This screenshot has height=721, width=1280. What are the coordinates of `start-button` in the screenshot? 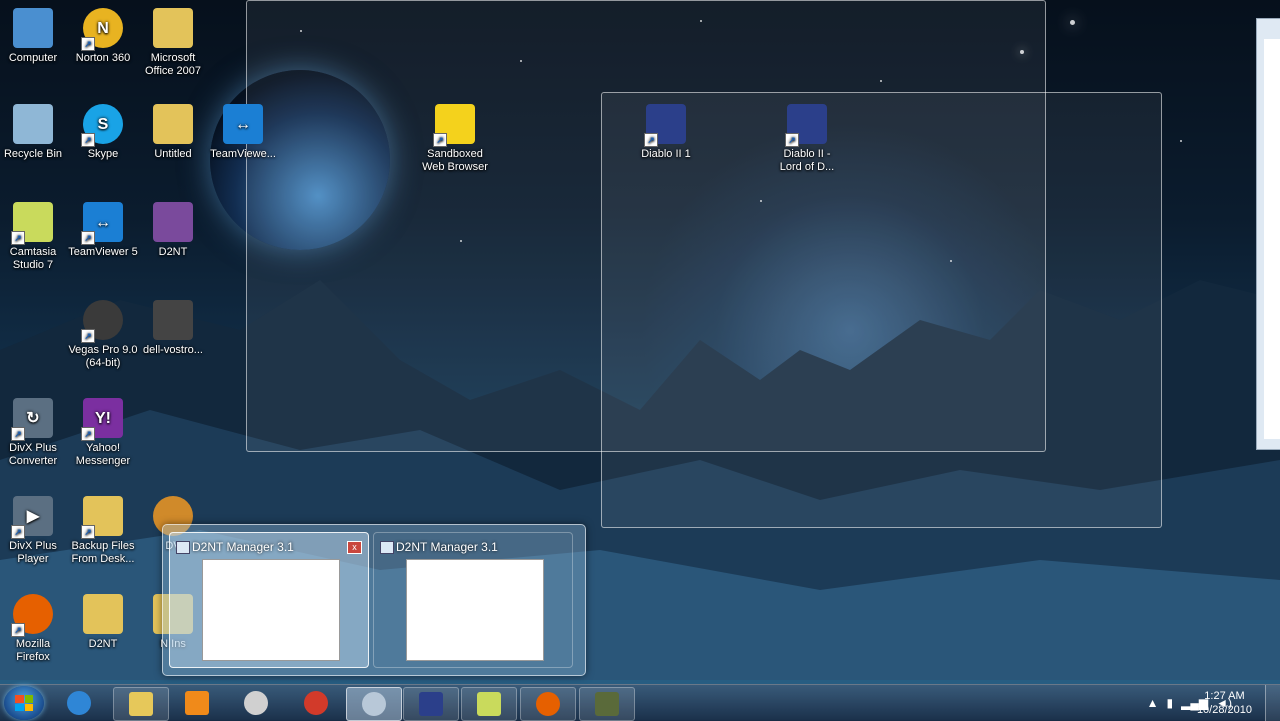 It's located at (24, 703).